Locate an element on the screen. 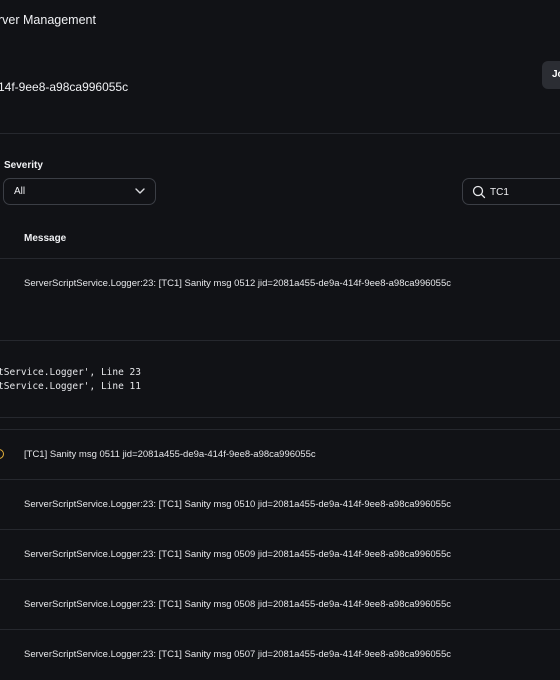  stack-trace-line: tService.Logger', Line 23 is located at coordinates (70, 372).